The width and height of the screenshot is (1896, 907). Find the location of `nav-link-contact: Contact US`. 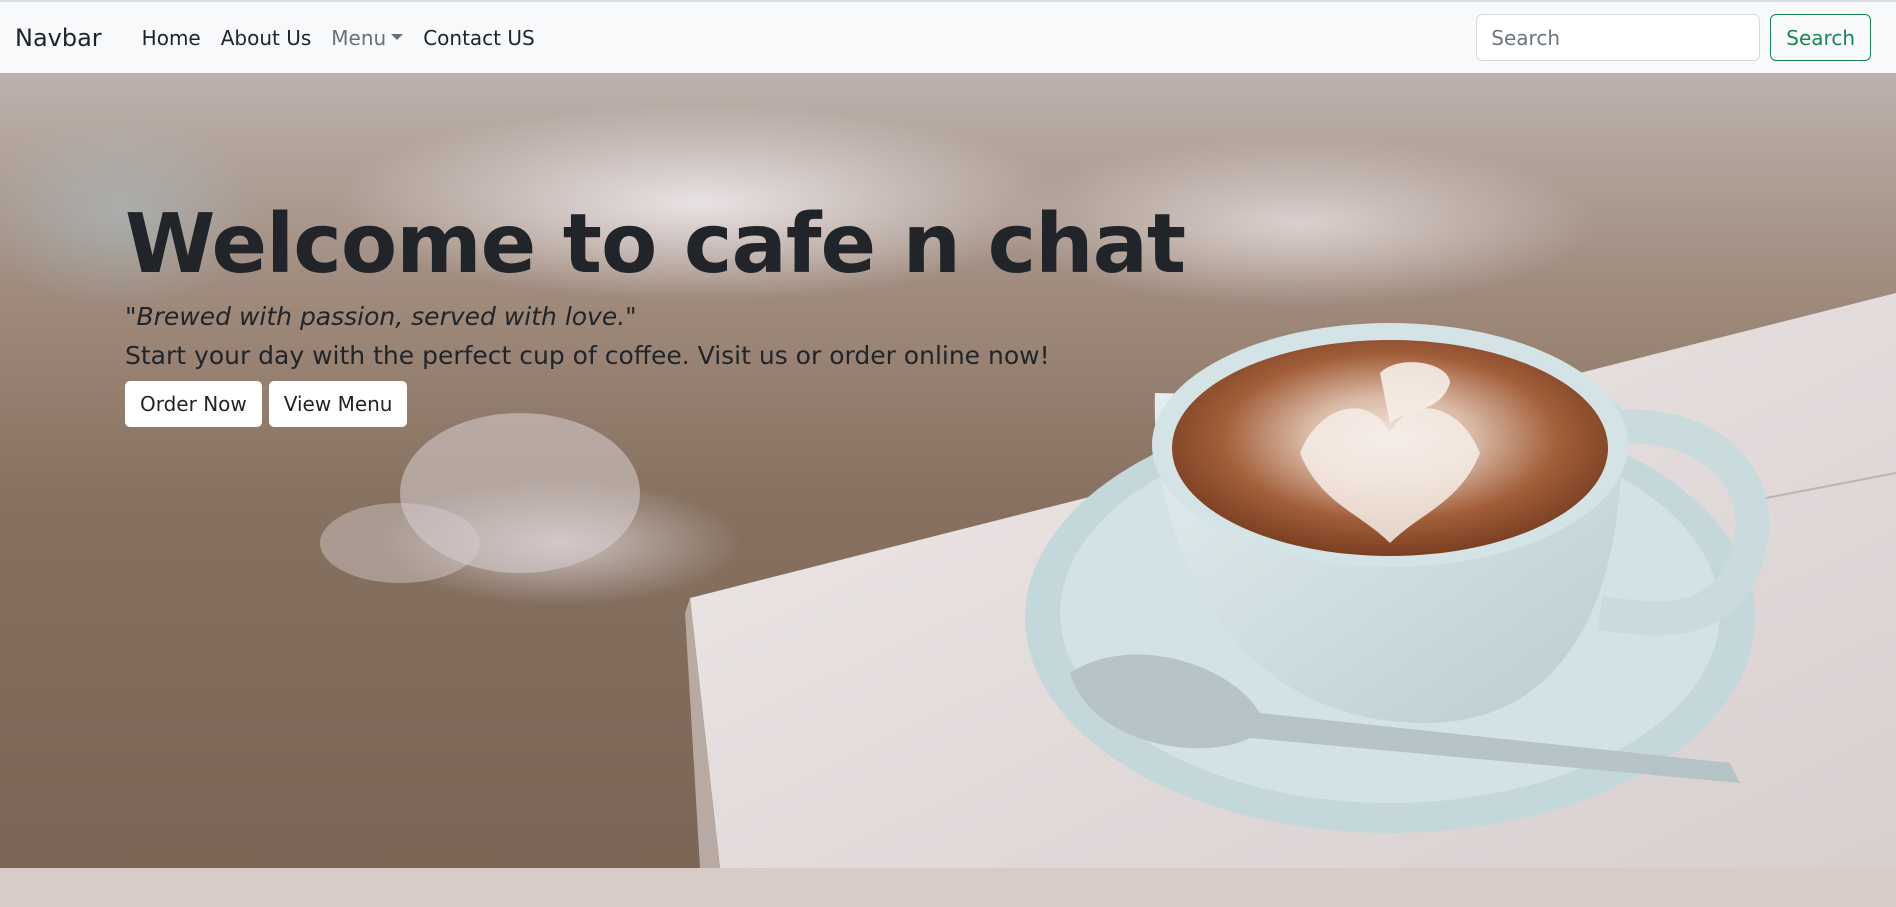

nav-link-contact: Contact US is located at coordinates (479, 38).